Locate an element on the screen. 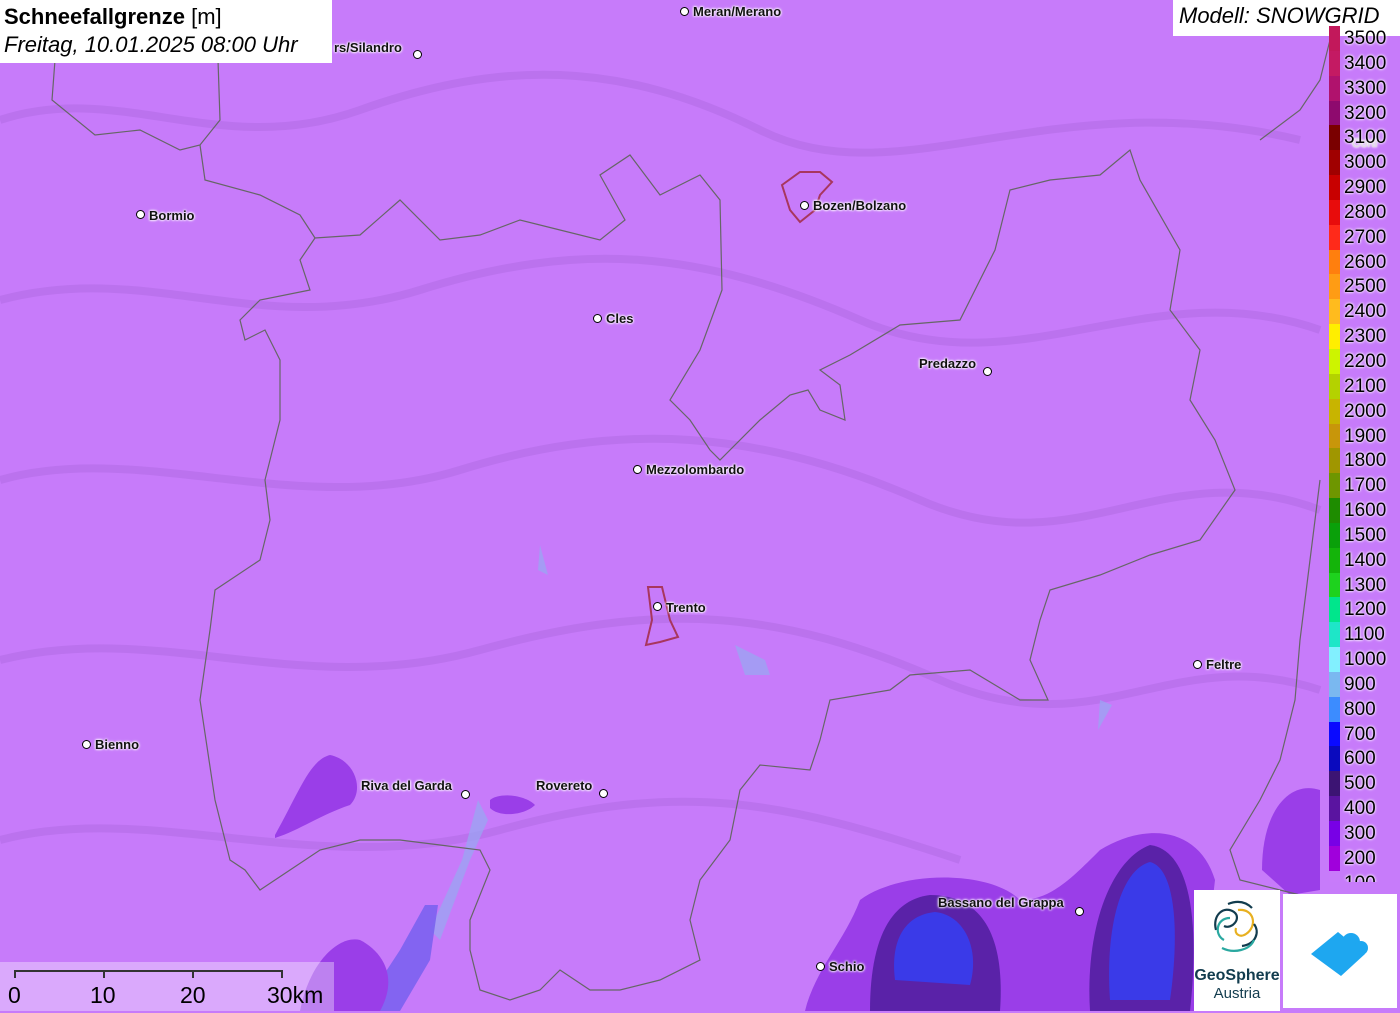 Image resolution: width=1400 pixels, height=1013 pixels. legend-row: 2900 is located at coordinates (1363, 187).